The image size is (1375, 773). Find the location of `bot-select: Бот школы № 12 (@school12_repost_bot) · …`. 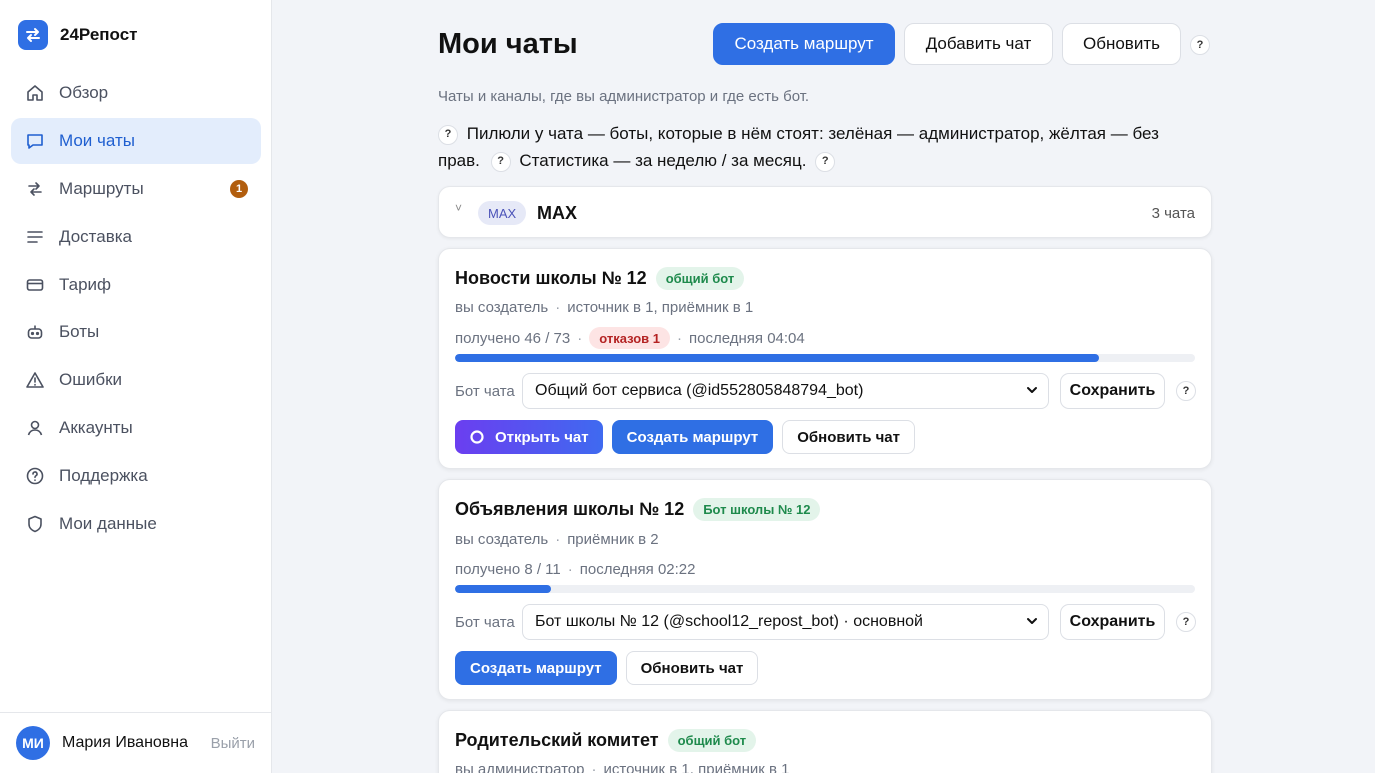

bot-select: Бот школы № 12 (@school12_repost_bot) · … is located at coordinates (785, 622).